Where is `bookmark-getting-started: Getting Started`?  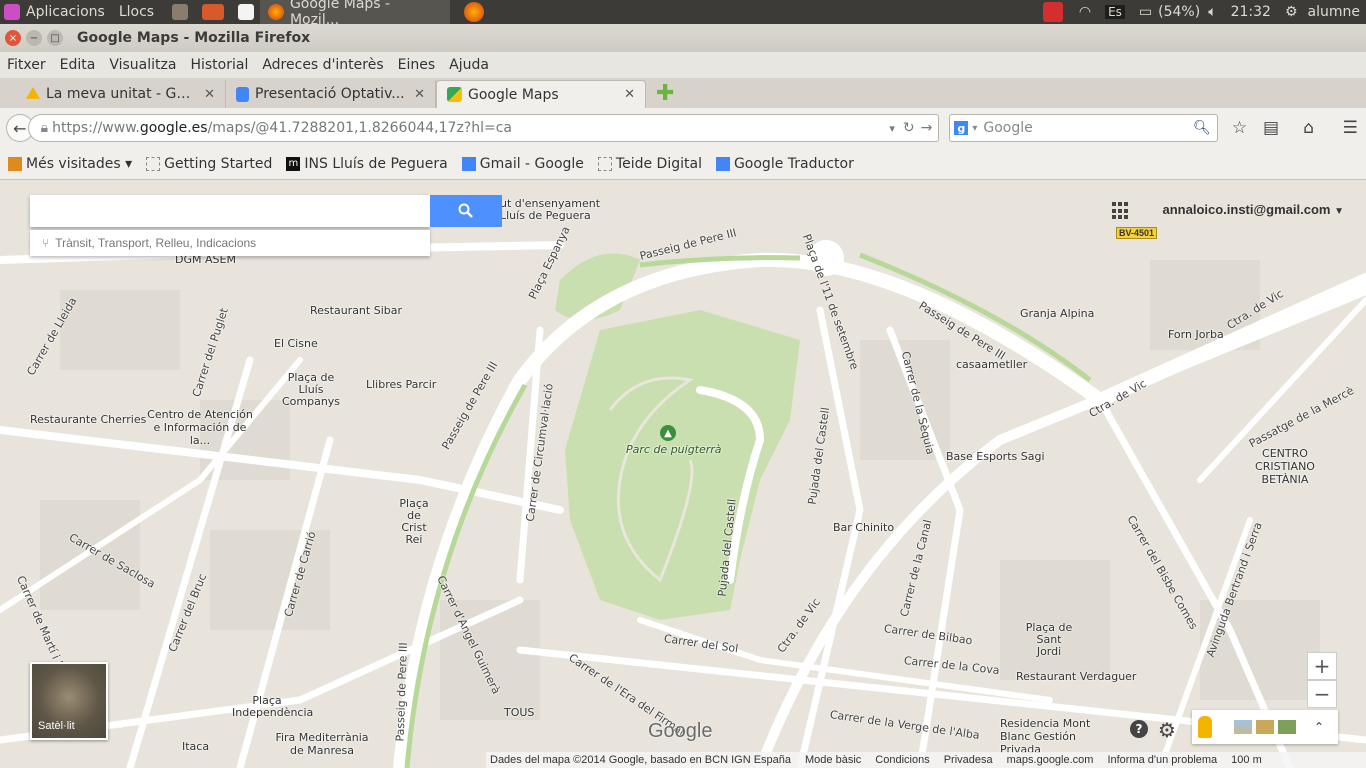 bookmark-getting-started: Getting Started is located at coordinates (209, 164).